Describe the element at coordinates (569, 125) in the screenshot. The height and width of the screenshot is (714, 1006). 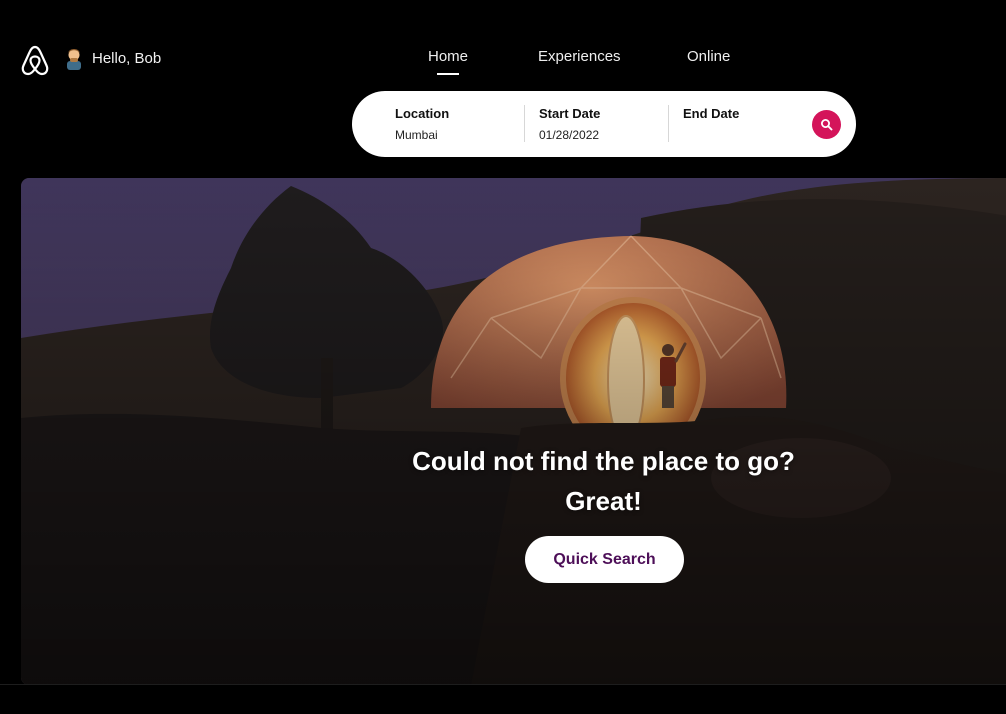
I see `start-date-field: Start Date 01/28/2022` at that location.